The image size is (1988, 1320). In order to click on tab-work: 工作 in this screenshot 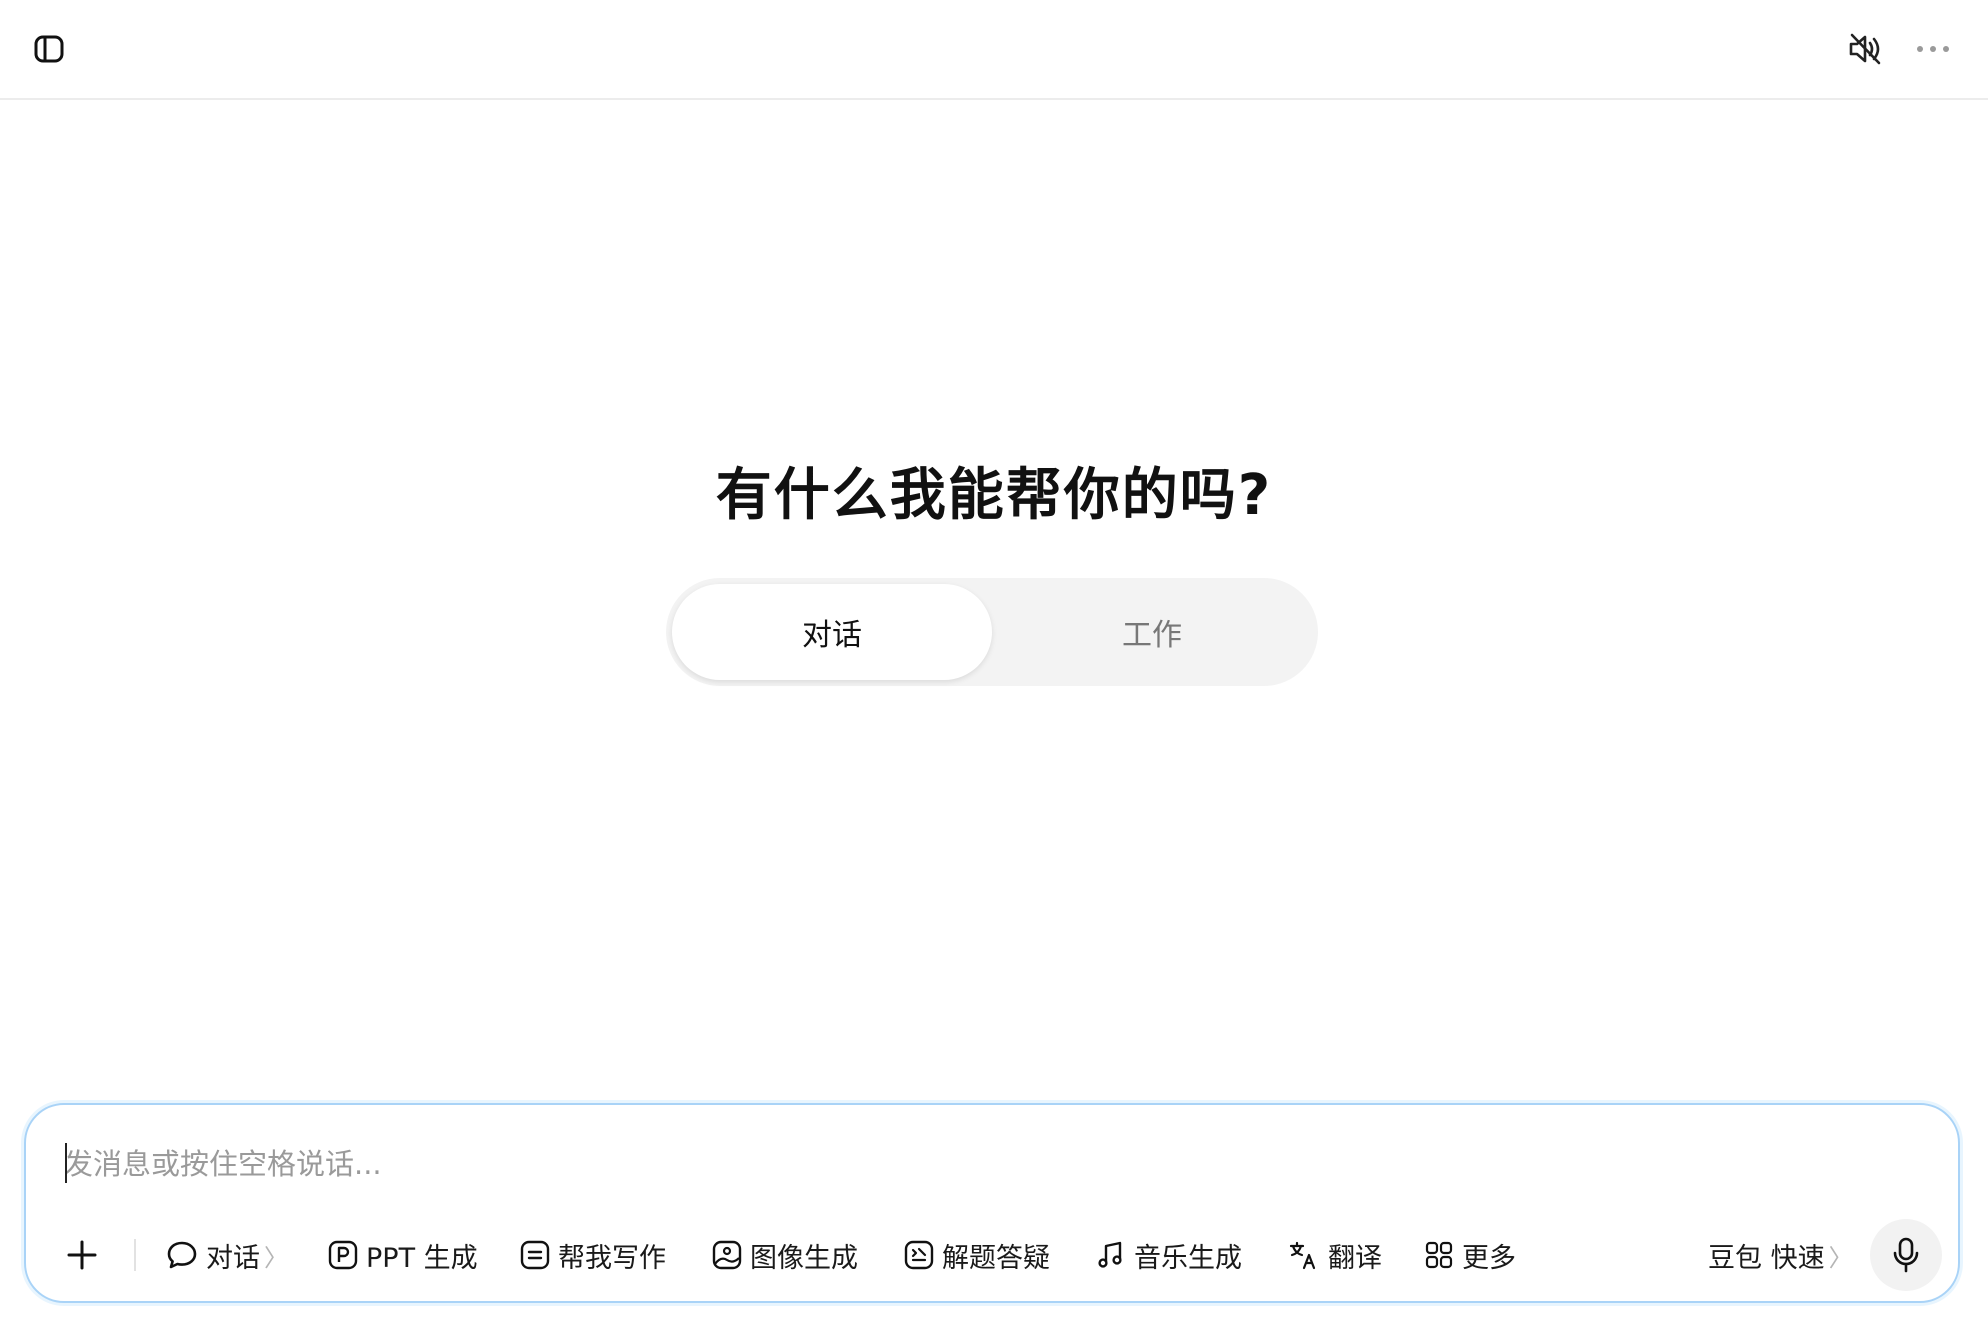, I will do `click(1152, 632)`.